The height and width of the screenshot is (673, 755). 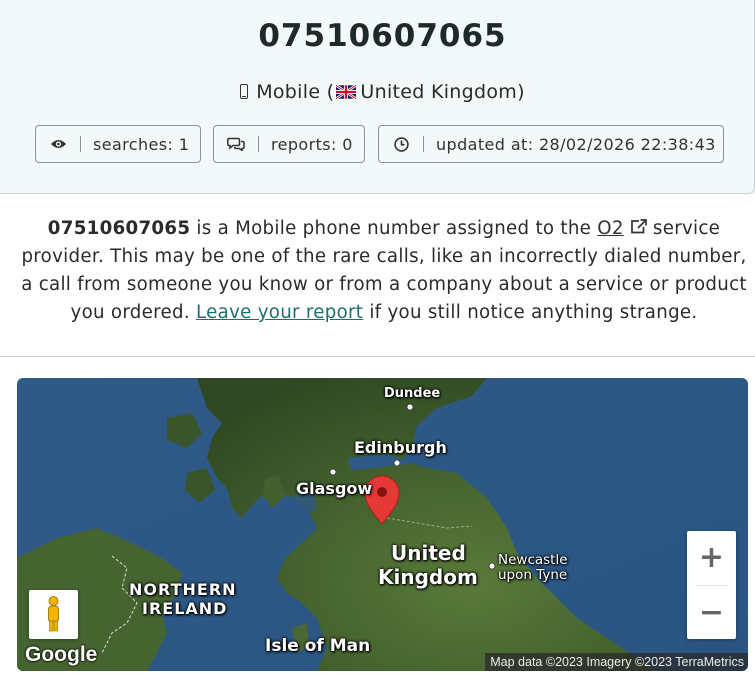 What do you see at coordinates (394, 228) in the screenshot?
I see `description-text: is a Mobile phone number assigned to the` at bounding box center [394, 228].